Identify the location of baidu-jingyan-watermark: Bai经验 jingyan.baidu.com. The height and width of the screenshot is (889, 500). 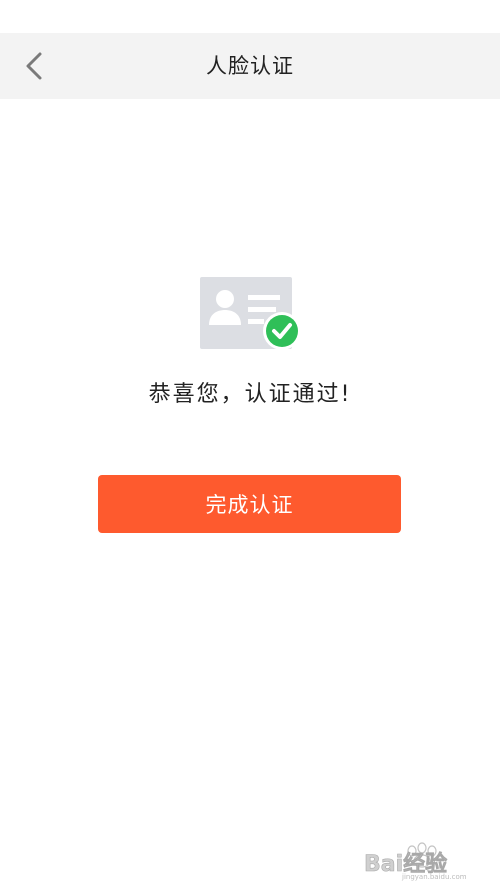
(415, 861).